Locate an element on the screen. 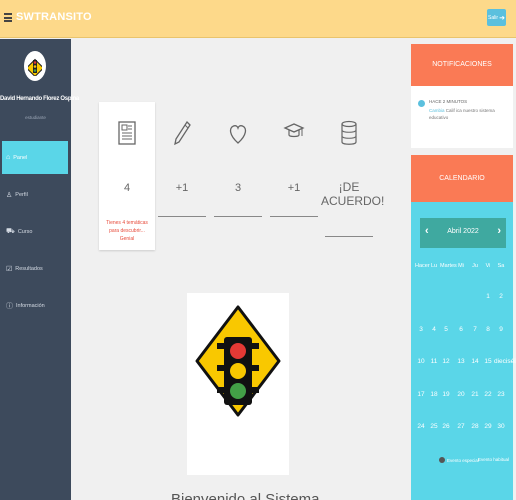  avatar is located at coordinates (35, 66).